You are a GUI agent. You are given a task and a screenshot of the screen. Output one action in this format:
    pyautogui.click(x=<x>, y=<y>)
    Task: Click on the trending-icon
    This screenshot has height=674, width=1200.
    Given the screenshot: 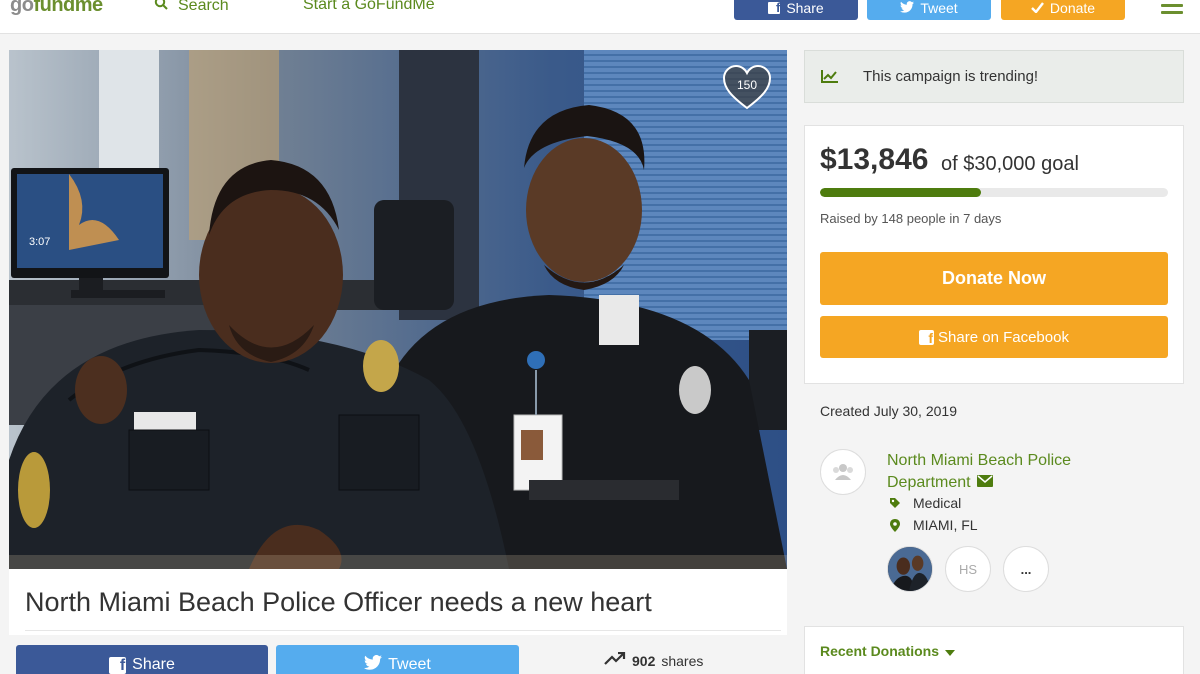 What is the action you would take?
    pyautogui.click(x=615, y=660)
    